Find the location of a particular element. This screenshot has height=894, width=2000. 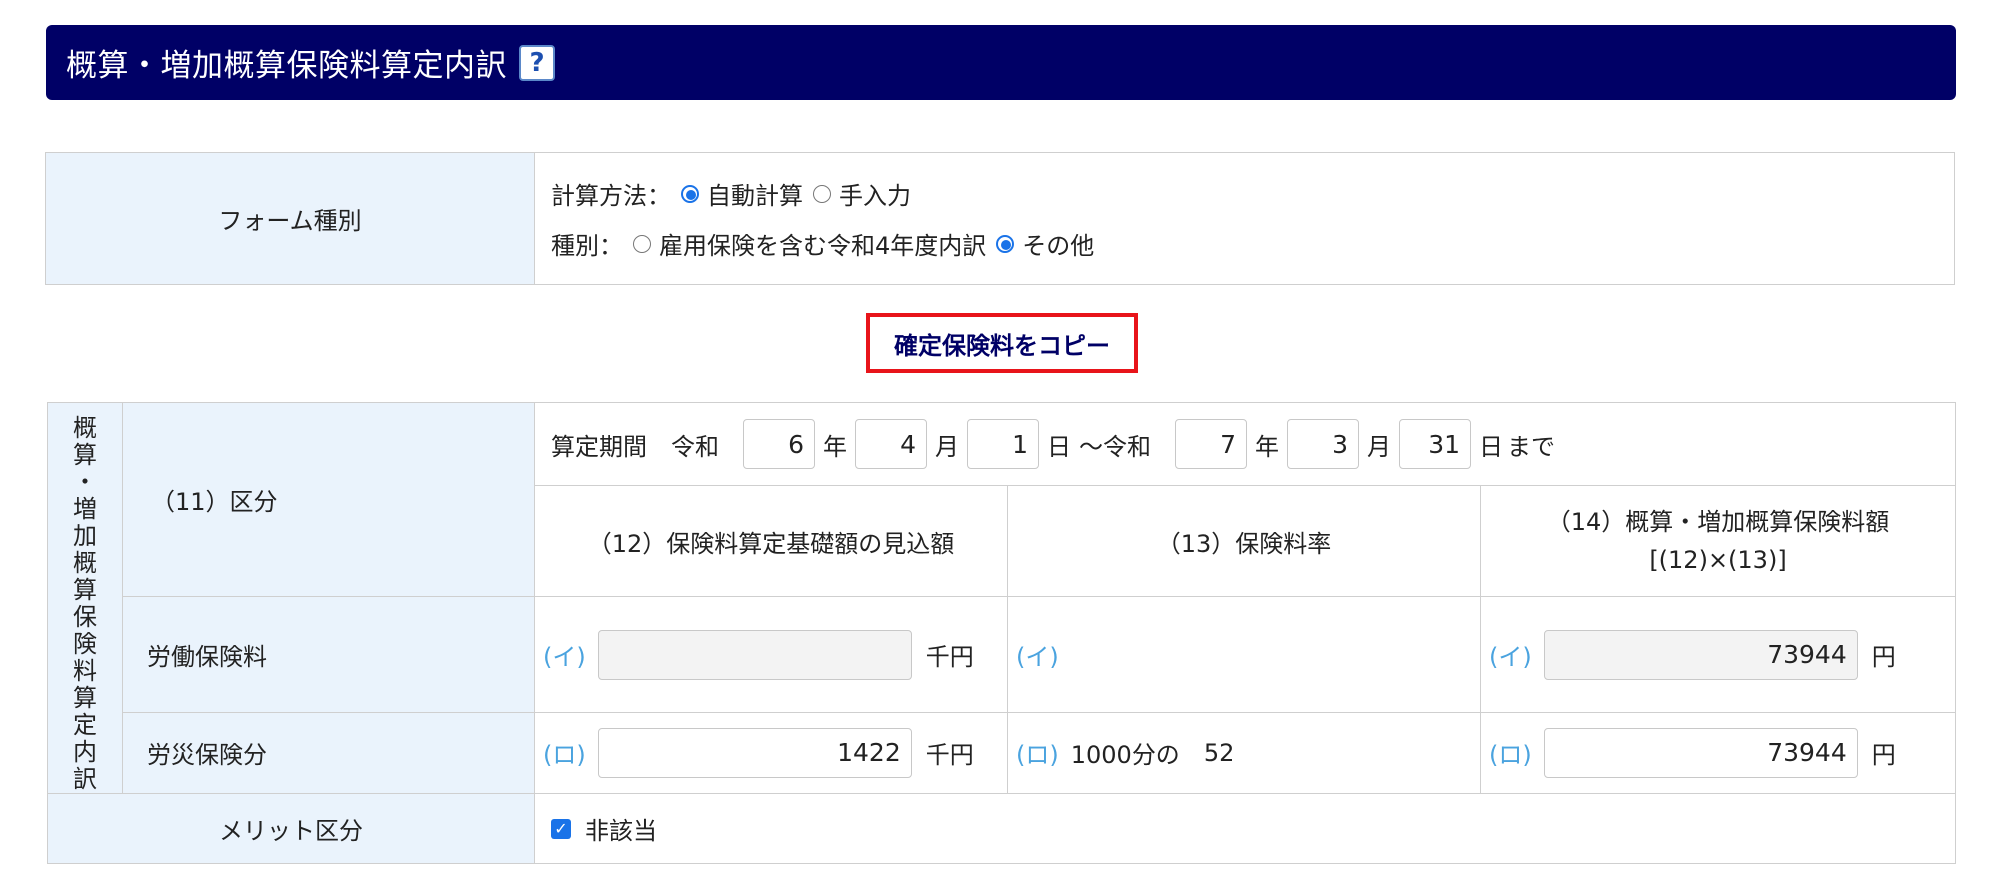

period-row: 算定期間 令和 6 年 4 月 1 日 ～令和 7 年 3 月 31 日 まで is located at coordinates (1245, 444).